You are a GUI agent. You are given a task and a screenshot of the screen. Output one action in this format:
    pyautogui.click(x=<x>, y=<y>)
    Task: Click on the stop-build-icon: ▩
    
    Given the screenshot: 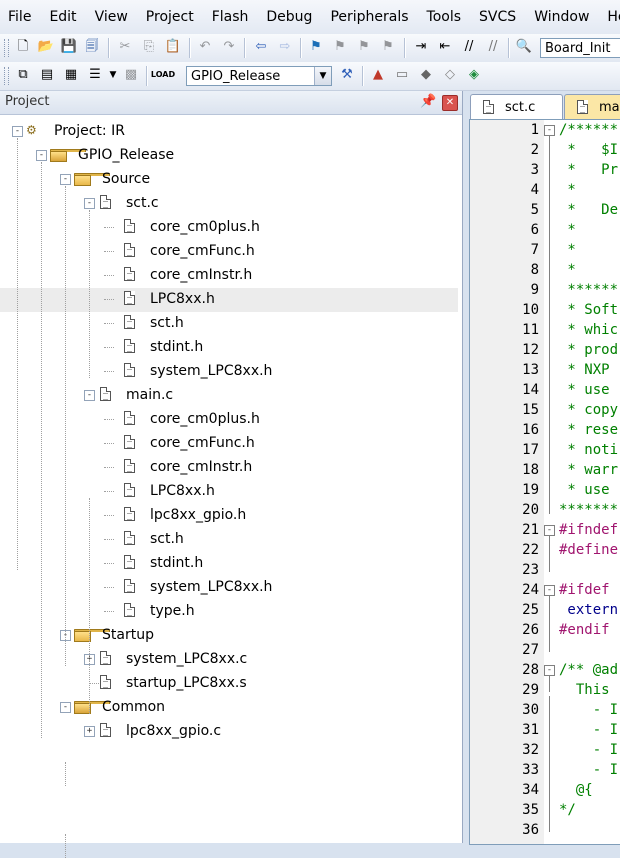 What is the action you would take?
    pyautogui.click(x=131, y=75)
    